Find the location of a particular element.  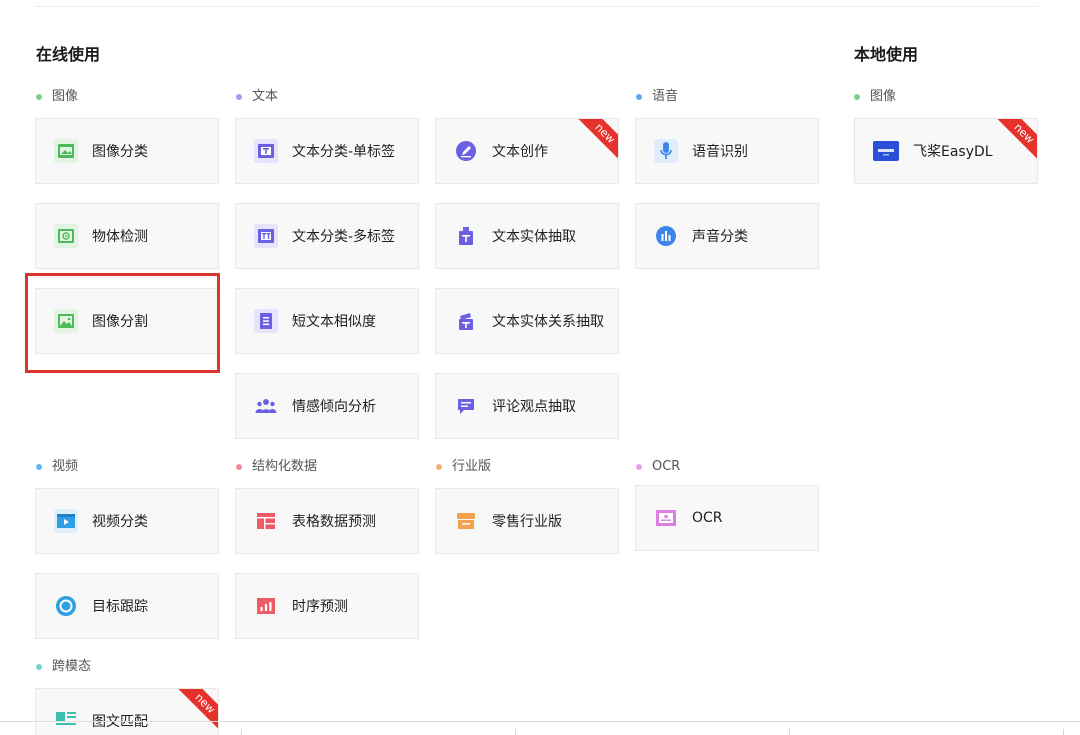

card-object-tracking: 目标跟踪 is located at coordinates (127, 606).